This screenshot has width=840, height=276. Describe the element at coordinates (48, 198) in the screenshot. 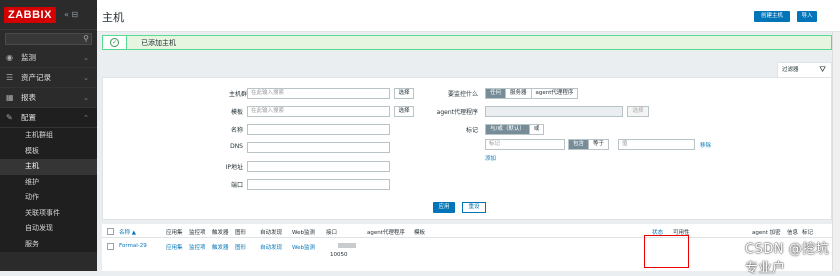

I see `submenu-actions: 动作` at that location.